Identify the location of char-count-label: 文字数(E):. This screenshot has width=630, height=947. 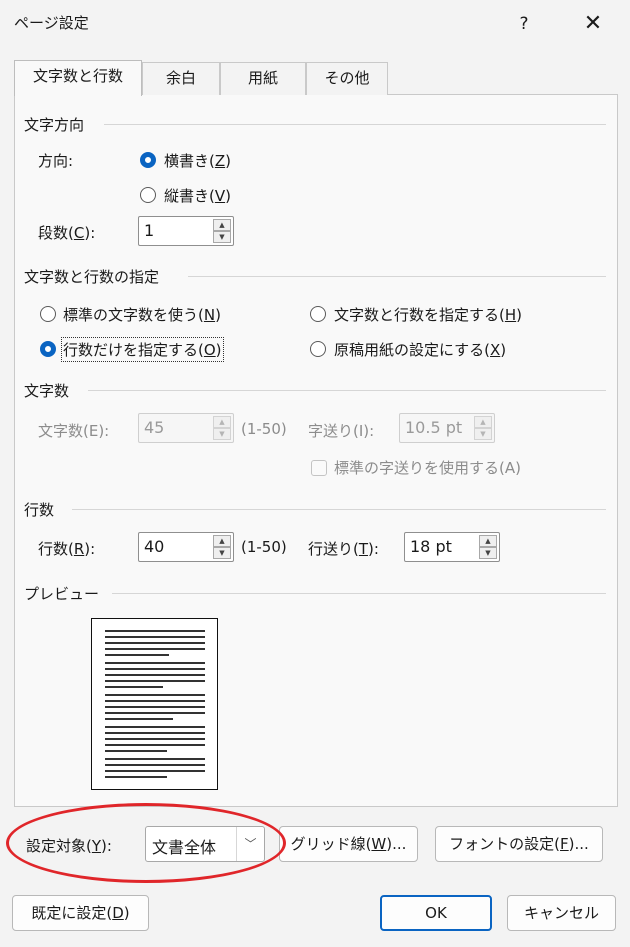
(74, 431).